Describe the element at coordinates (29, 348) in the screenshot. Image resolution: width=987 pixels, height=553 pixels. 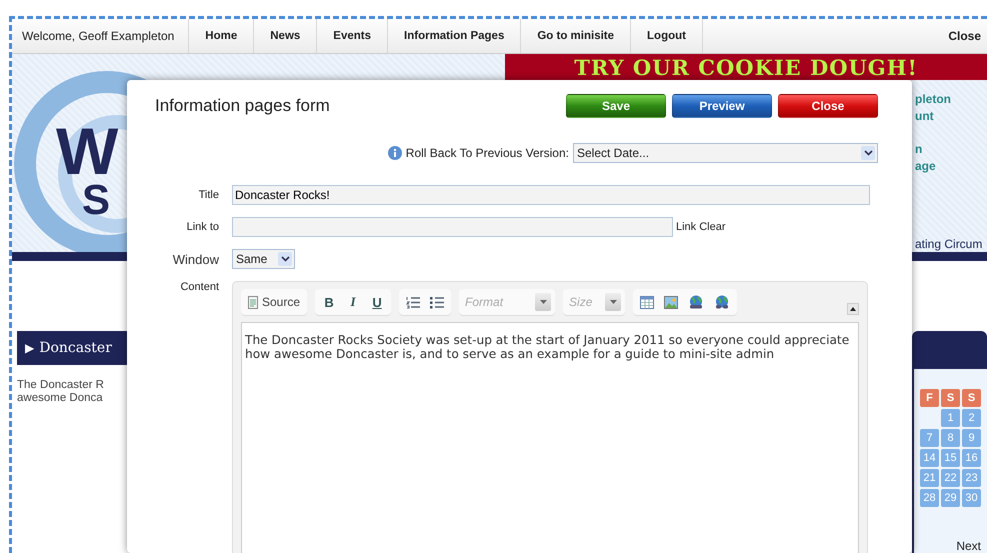
I see `triangle-icon: ▶` at that location.